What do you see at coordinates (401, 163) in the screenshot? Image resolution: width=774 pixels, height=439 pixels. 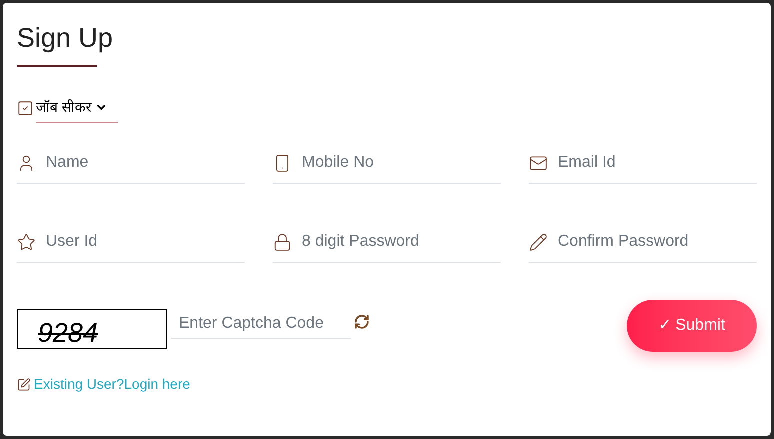 I see `text-field: Mobile No` at bounding box center [401, 163].